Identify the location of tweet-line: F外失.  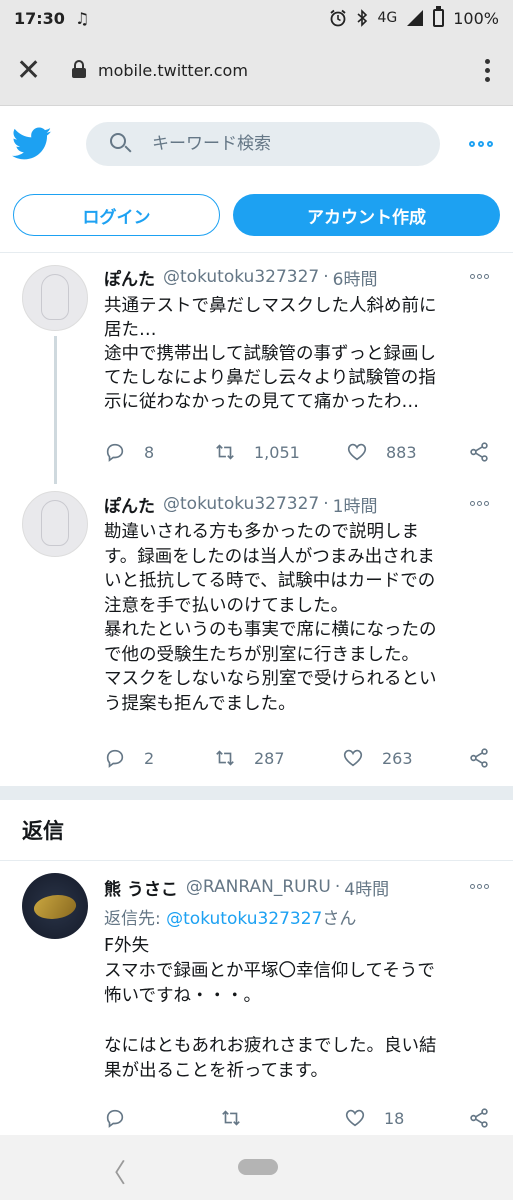
(127, 946).